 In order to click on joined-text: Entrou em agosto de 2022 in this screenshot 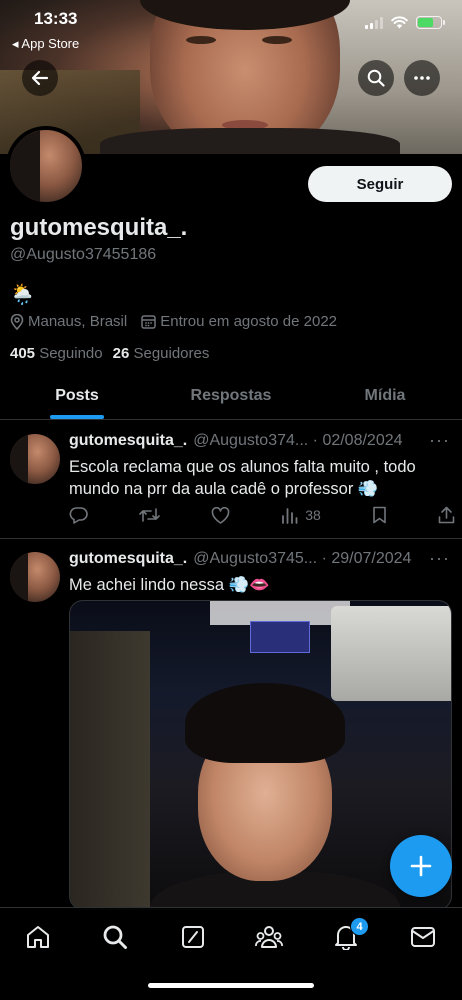, I will do `click(249, 321)`.